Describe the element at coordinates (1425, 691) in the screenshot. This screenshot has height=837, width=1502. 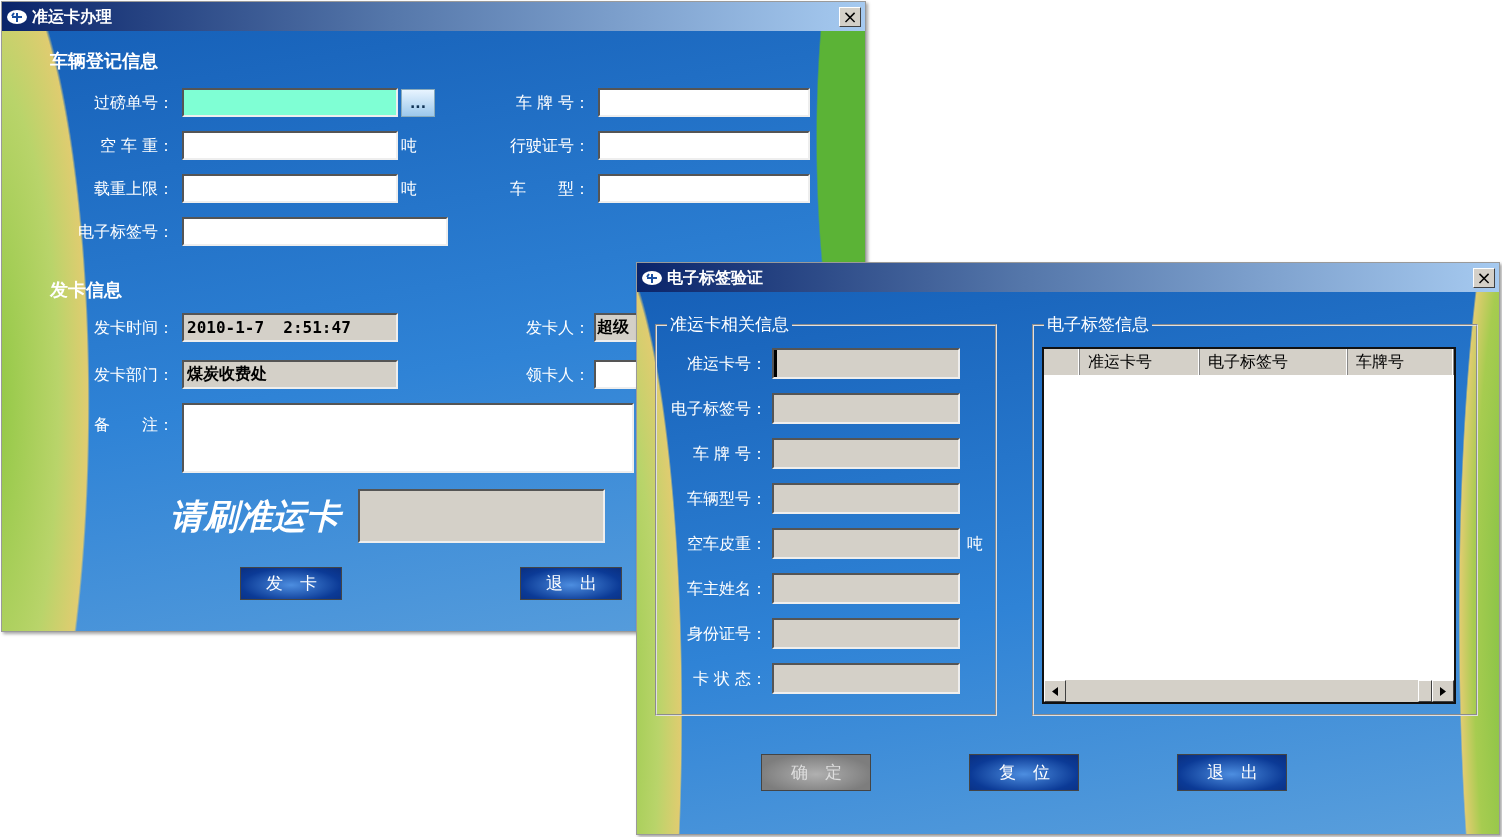
I see `scroll-thumb` at that location.